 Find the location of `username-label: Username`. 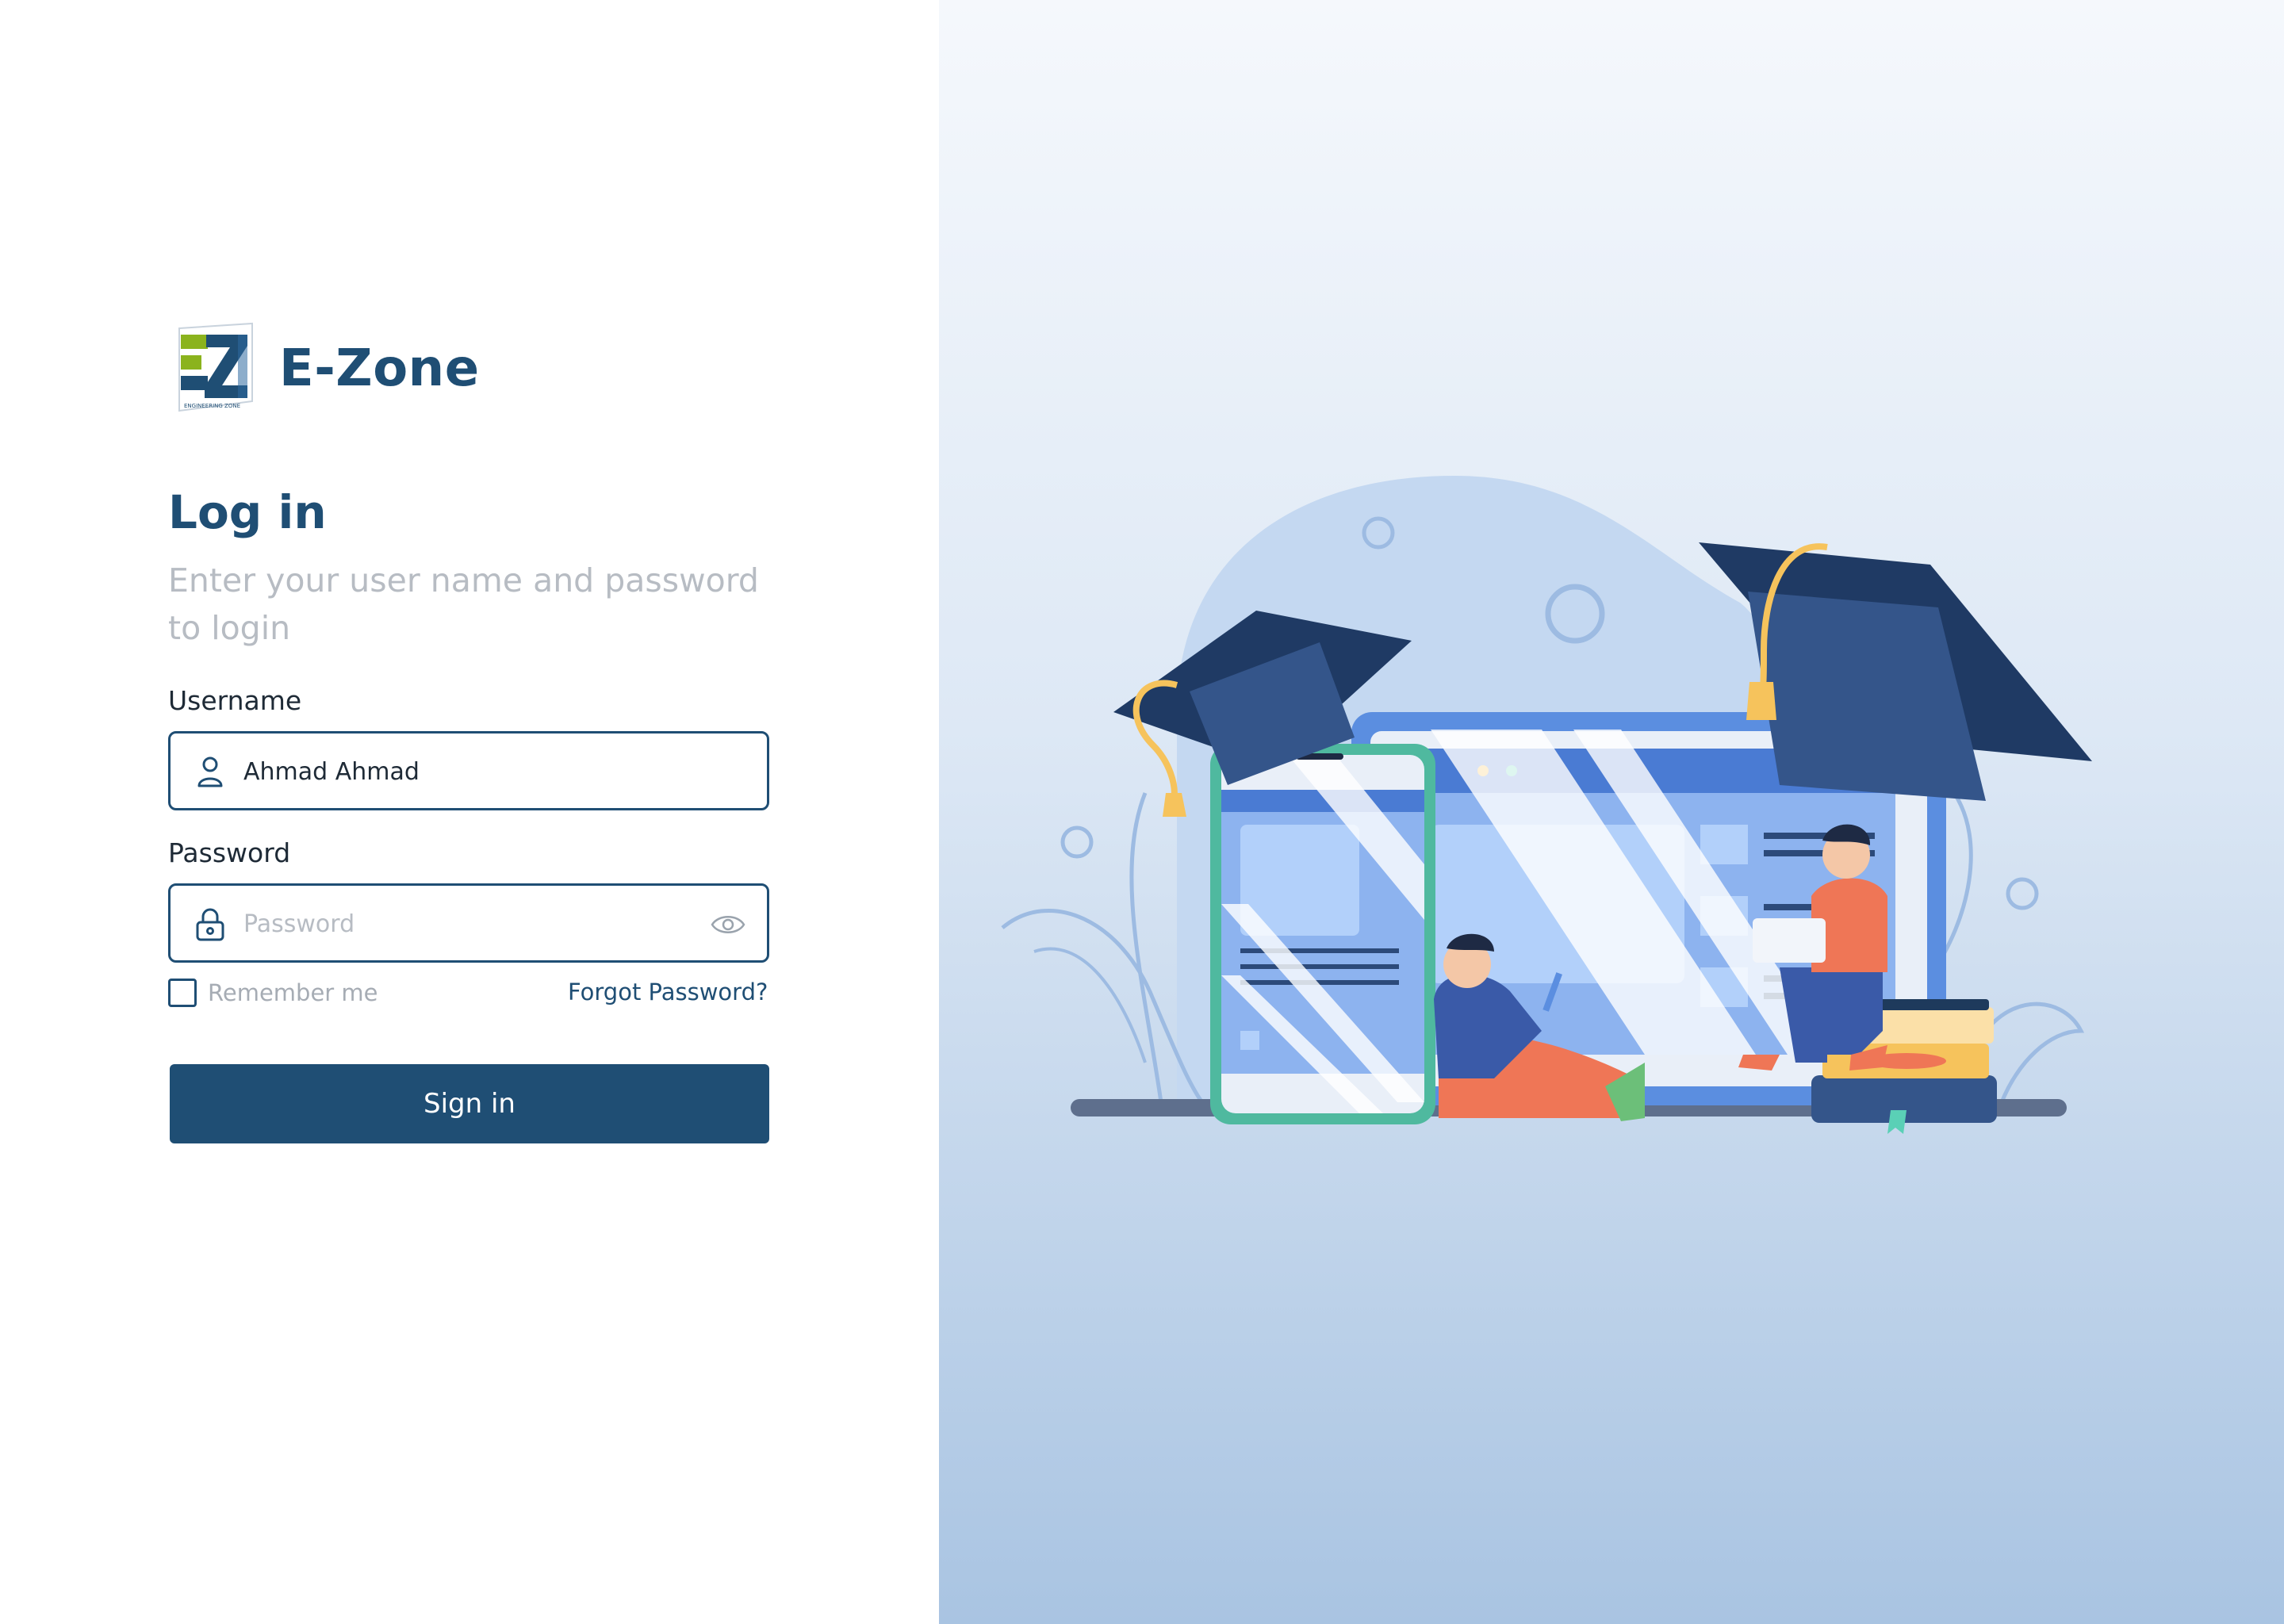

username-label: Username is located at coordinates (235, 700).